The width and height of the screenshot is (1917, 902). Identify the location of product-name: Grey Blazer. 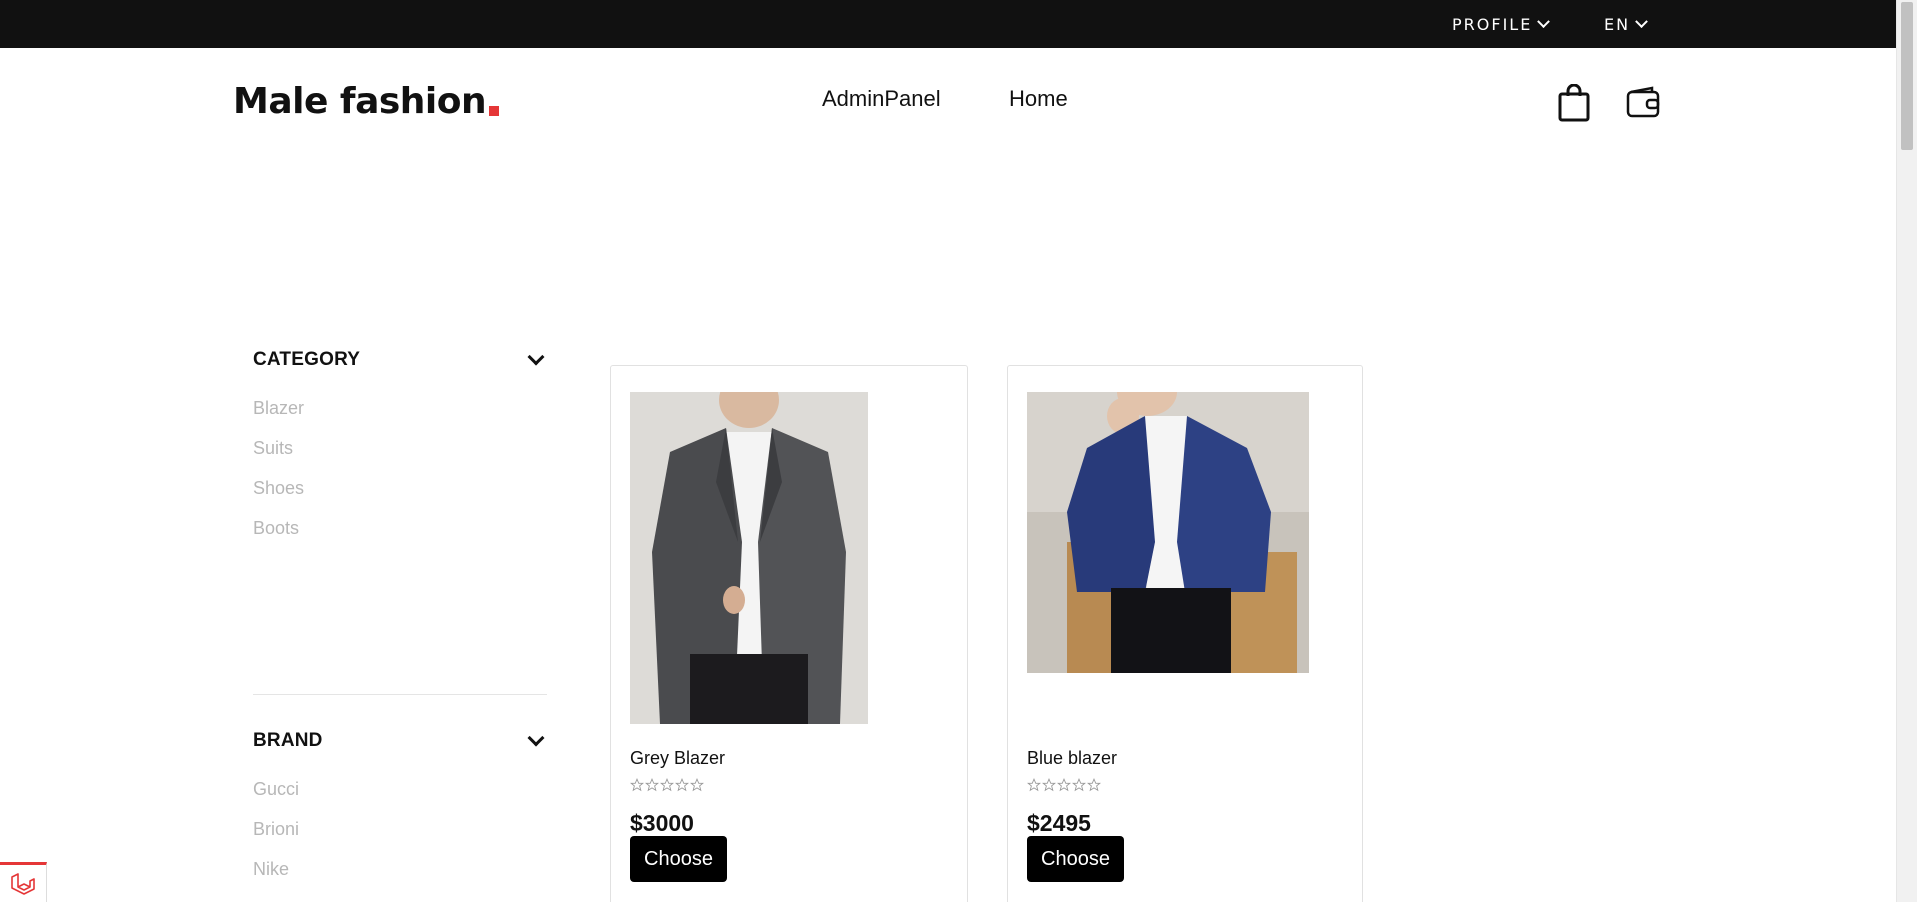
(677, 758).